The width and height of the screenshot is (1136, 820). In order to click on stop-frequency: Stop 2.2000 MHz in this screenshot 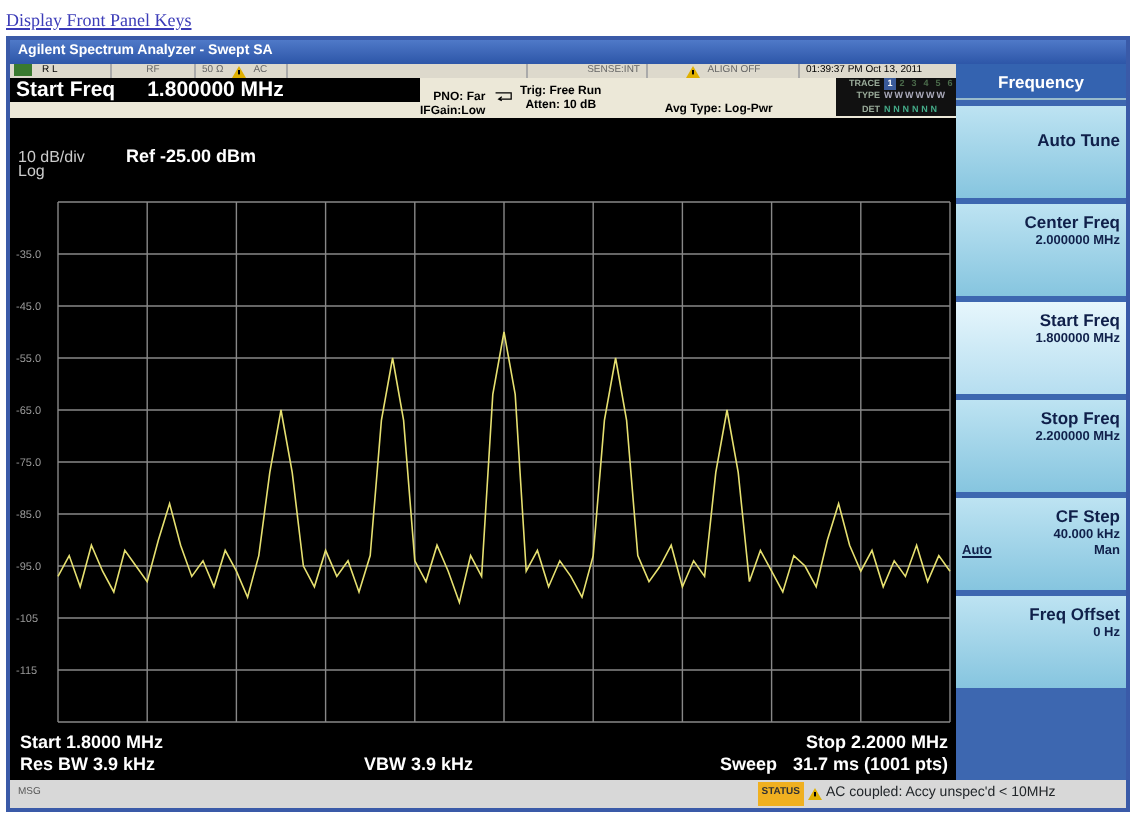, I will do `click(876, 743)`.